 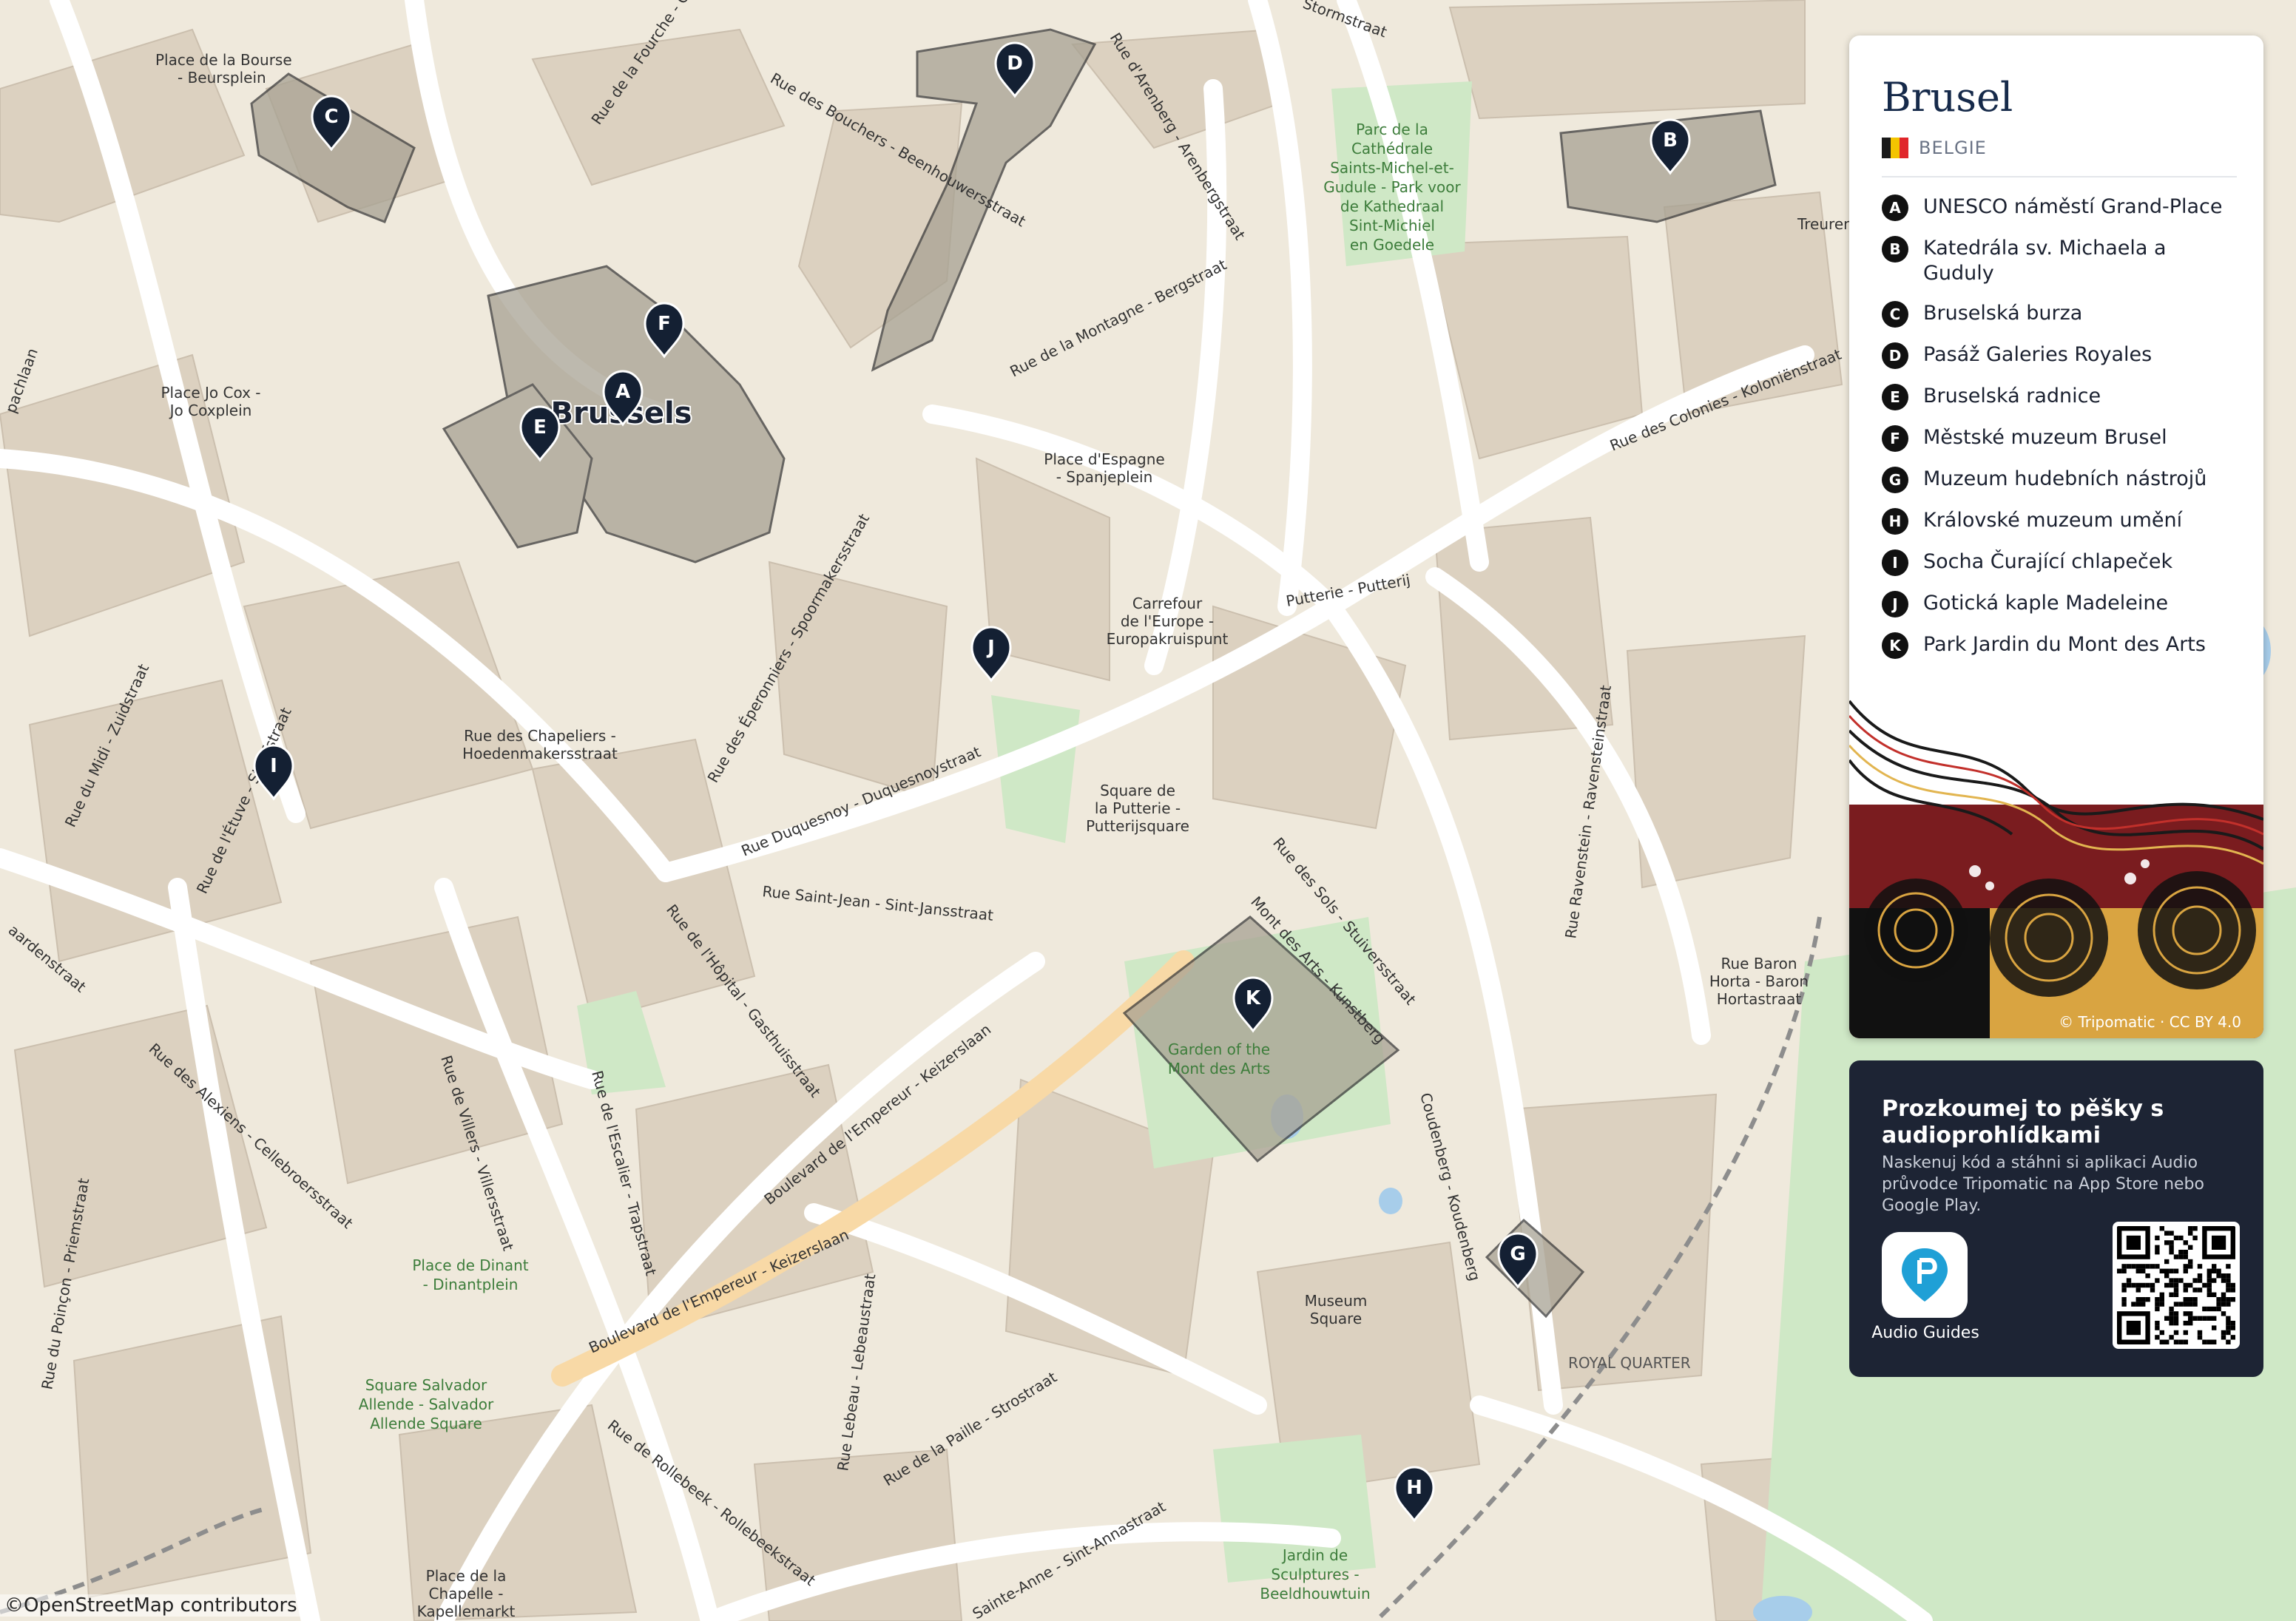 I want to click on label-square: Square Salvador, so click(x=426, y=1385).